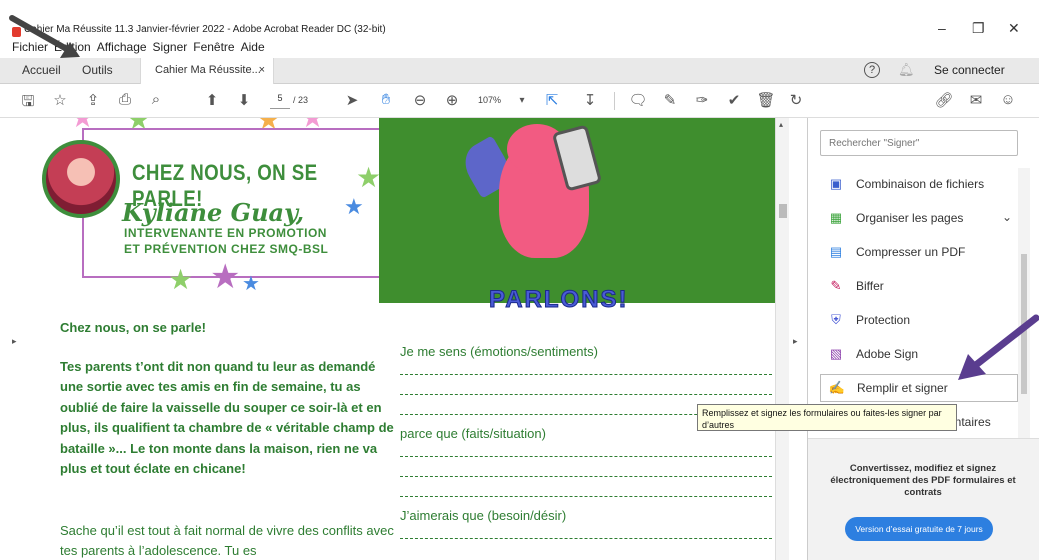 Image resolution: width=1039 pixels, height=560 pixels. I want to click on arrow-annotation-top-left, so click(44, 36).